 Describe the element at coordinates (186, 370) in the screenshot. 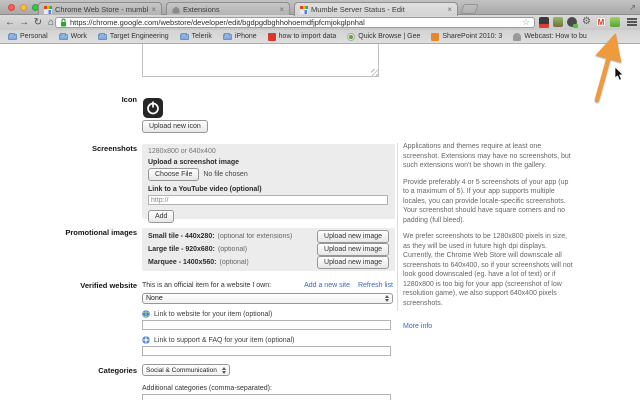

I see `category-select: Social & Communication` at that location.